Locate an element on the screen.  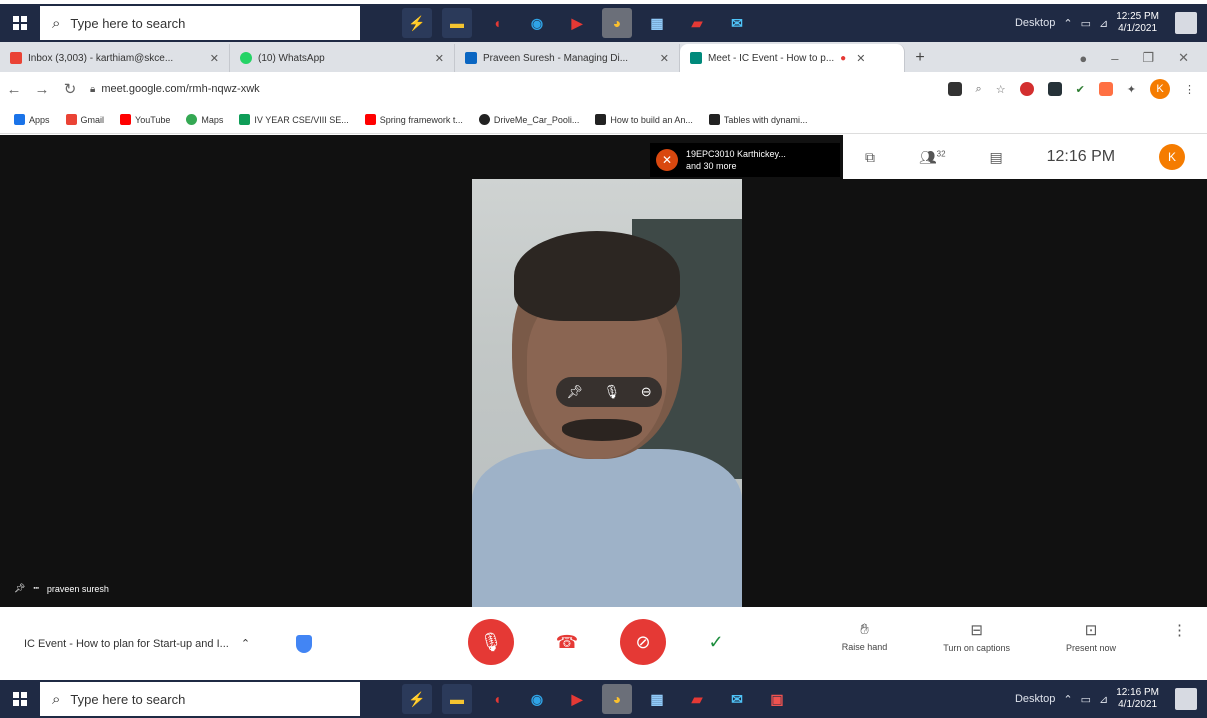
captions-button: ⊟ Turn on captions is located at coordinates (976, 637).